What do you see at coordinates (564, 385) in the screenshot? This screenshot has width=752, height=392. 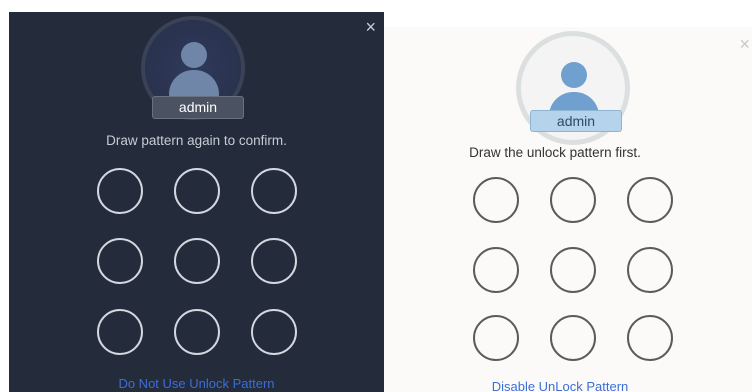 I see `disable-unlock-pattern-link: Disable UnLock Pattern` at bounding box center [564, 385].